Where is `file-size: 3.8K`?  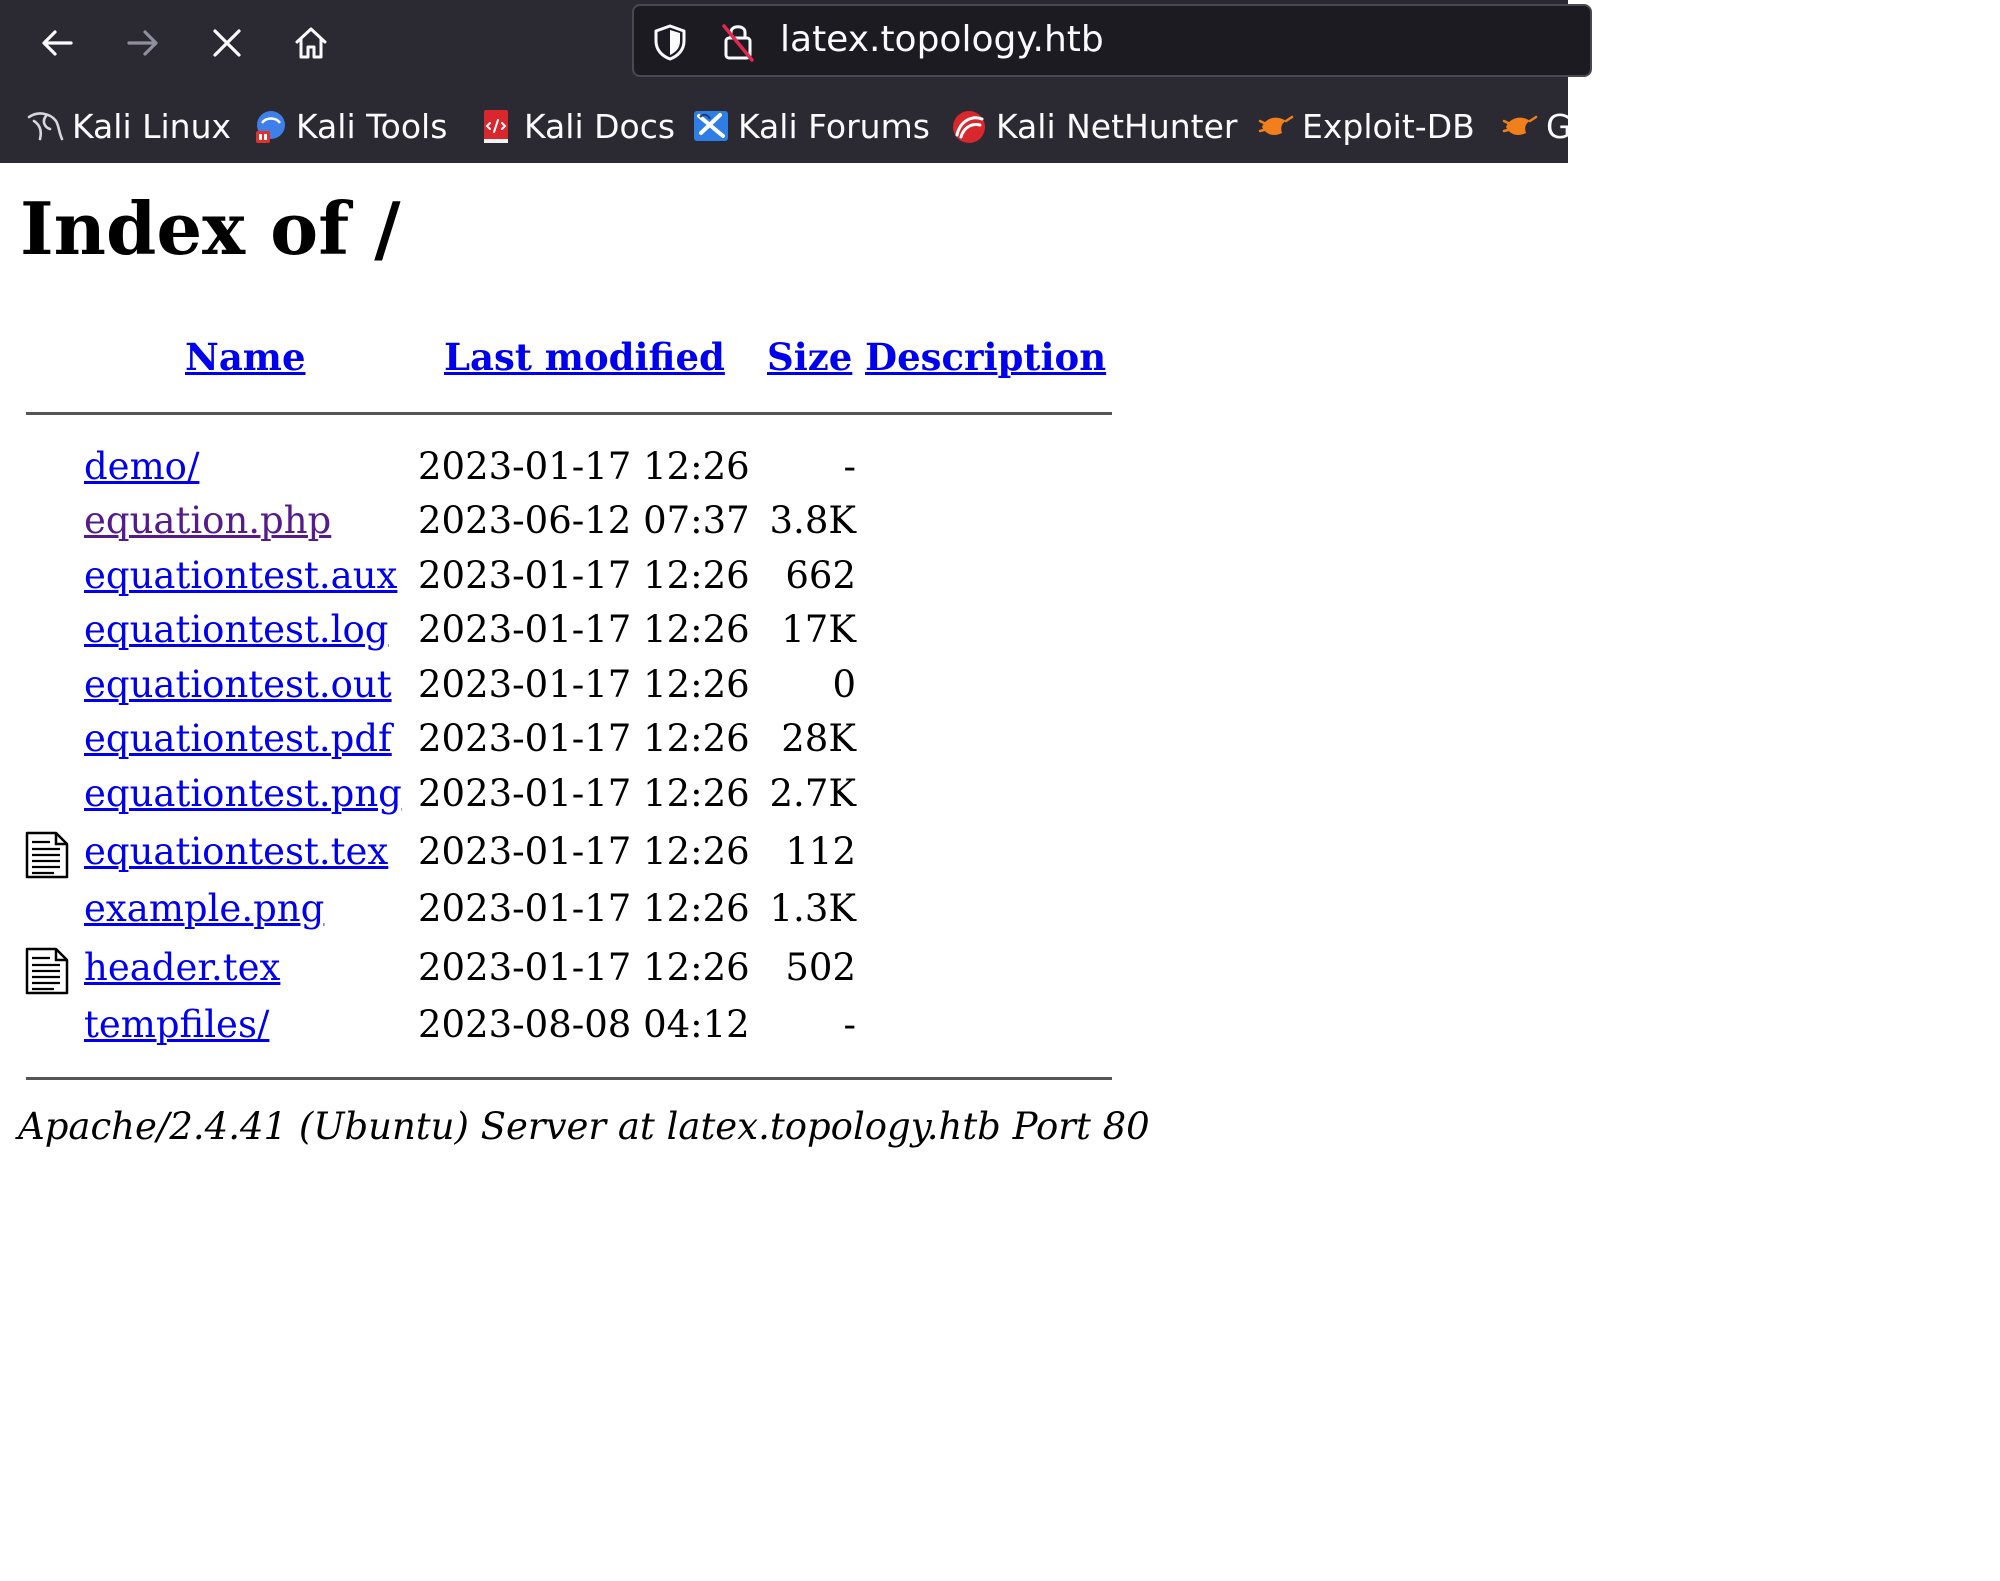
file-size: 3.8K is located at coordinates (812, 520).